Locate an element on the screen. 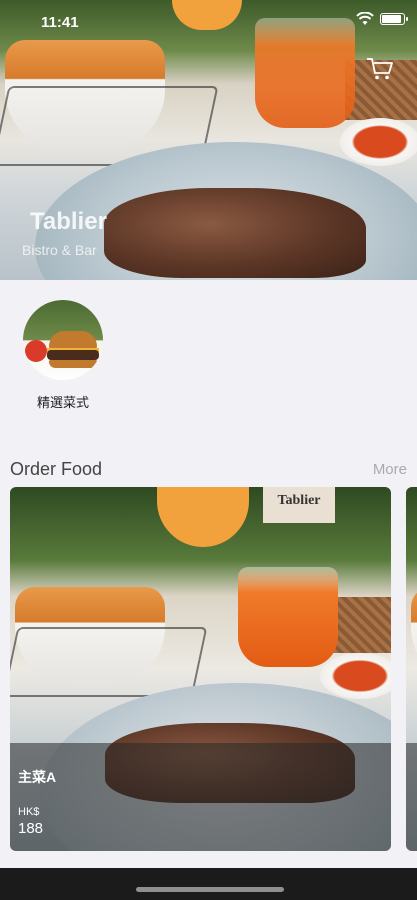 The image size is (417, 900). card-bowl is located at coordinates (414, 637).